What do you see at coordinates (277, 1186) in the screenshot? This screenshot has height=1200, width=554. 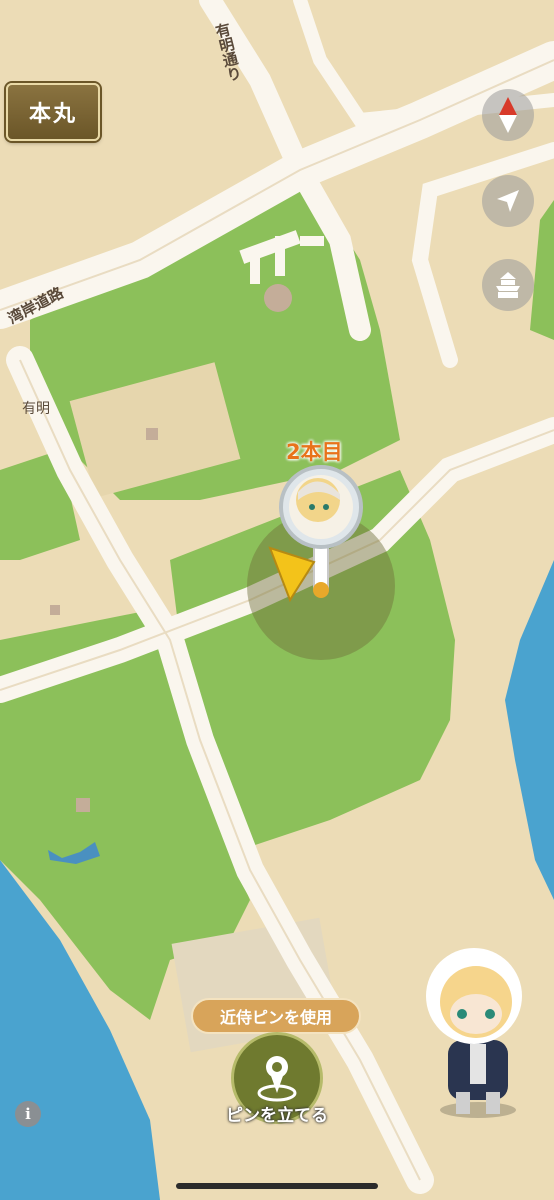 I see `home-indicator` at bounding box center [277, 1186].